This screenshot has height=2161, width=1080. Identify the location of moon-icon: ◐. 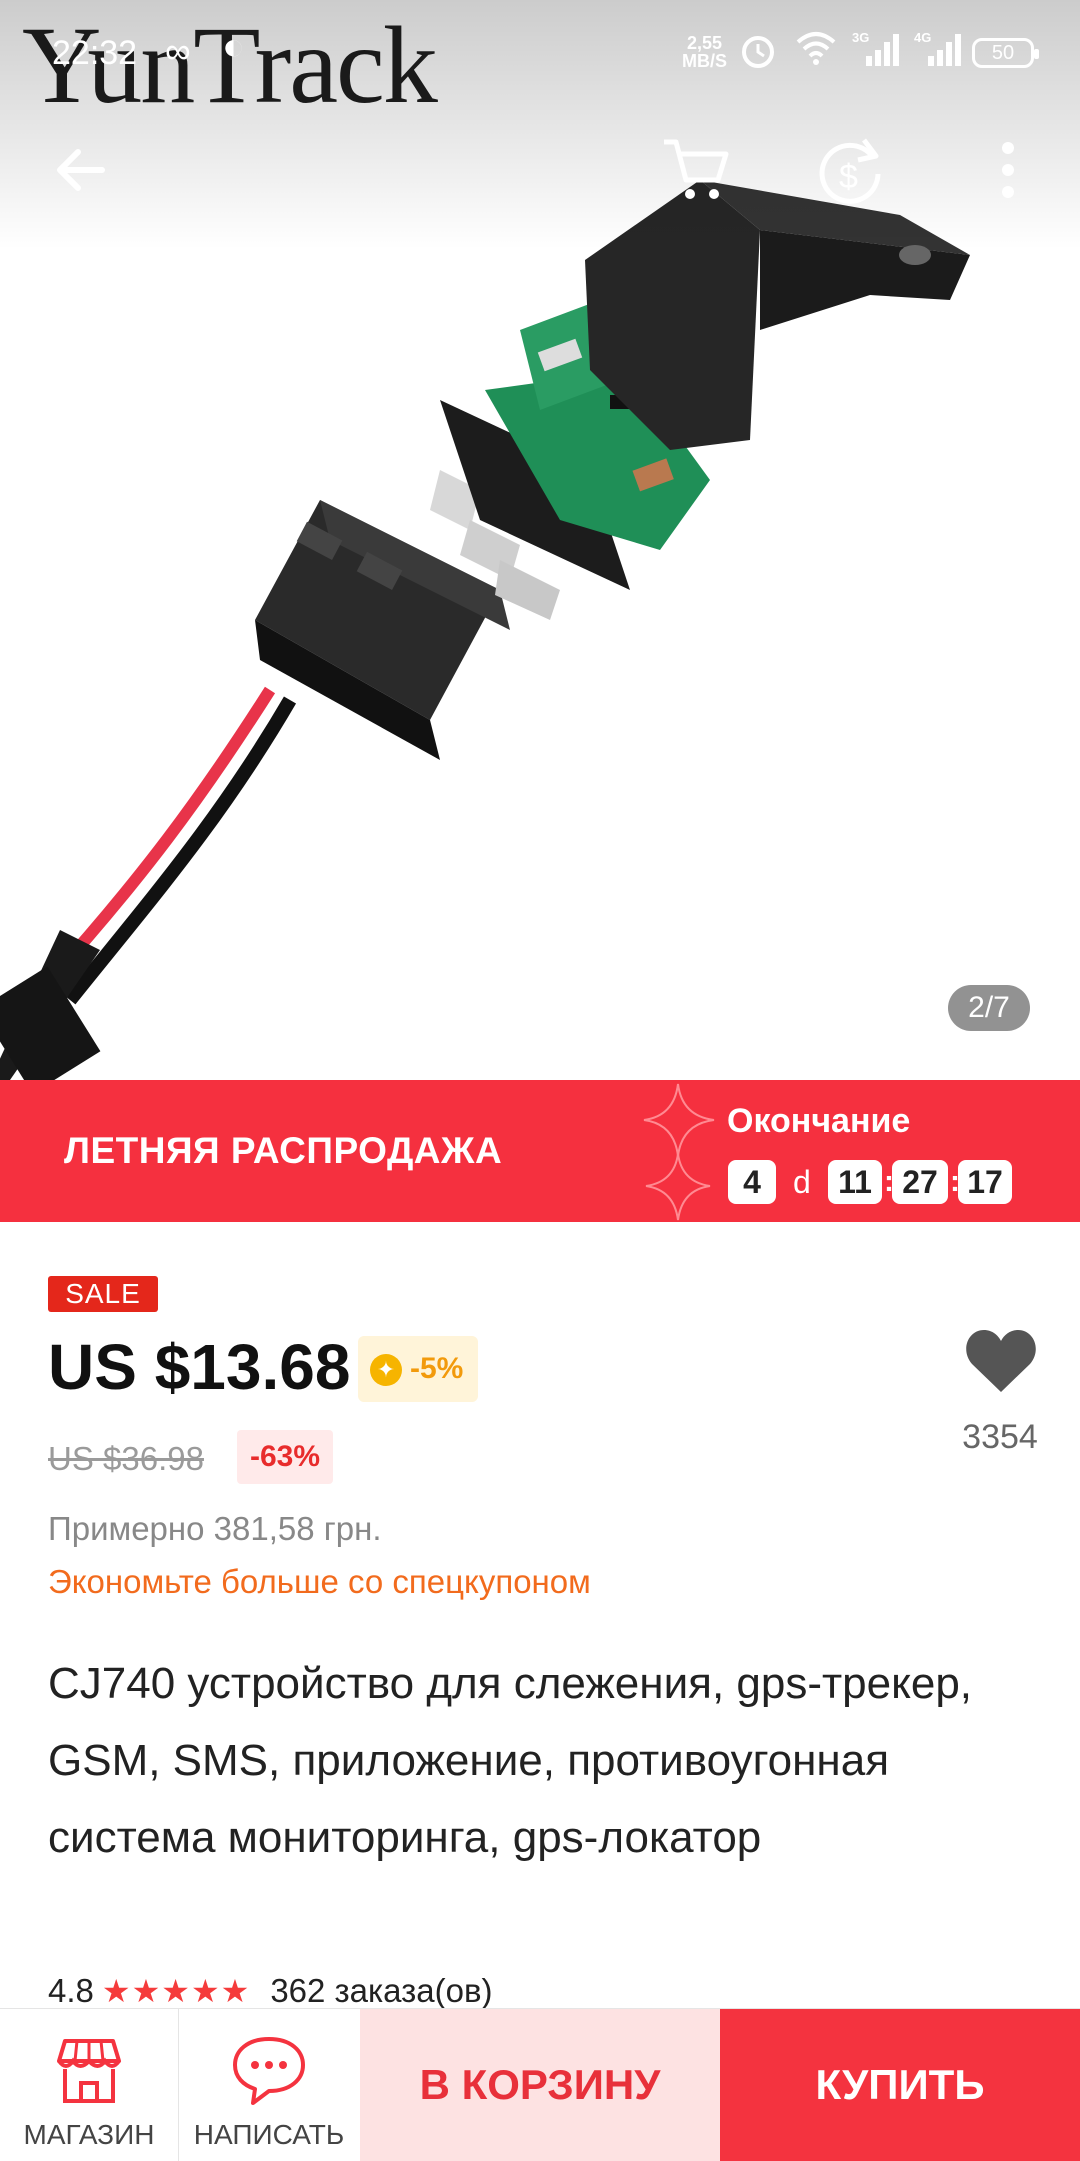
(233, 47).